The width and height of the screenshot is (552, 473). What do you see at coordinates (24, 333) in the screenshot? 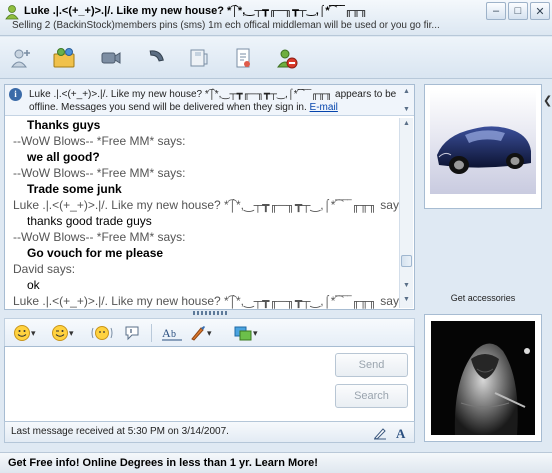
I see `emoticon-icon: ▾` at bounding box center [24, 333].